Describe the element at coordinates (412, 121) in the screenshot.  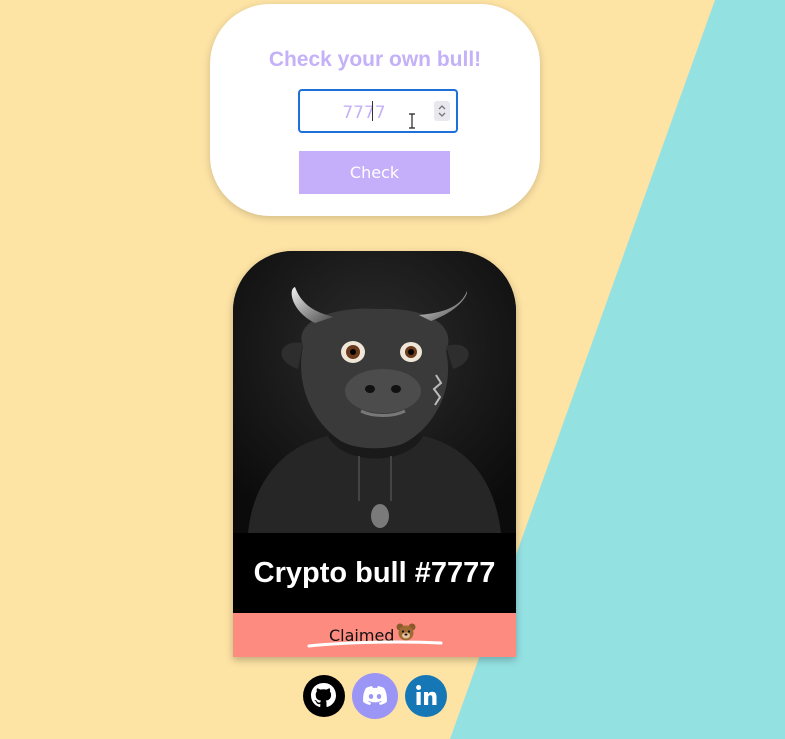
I see `text-cursor-icon` at that location.